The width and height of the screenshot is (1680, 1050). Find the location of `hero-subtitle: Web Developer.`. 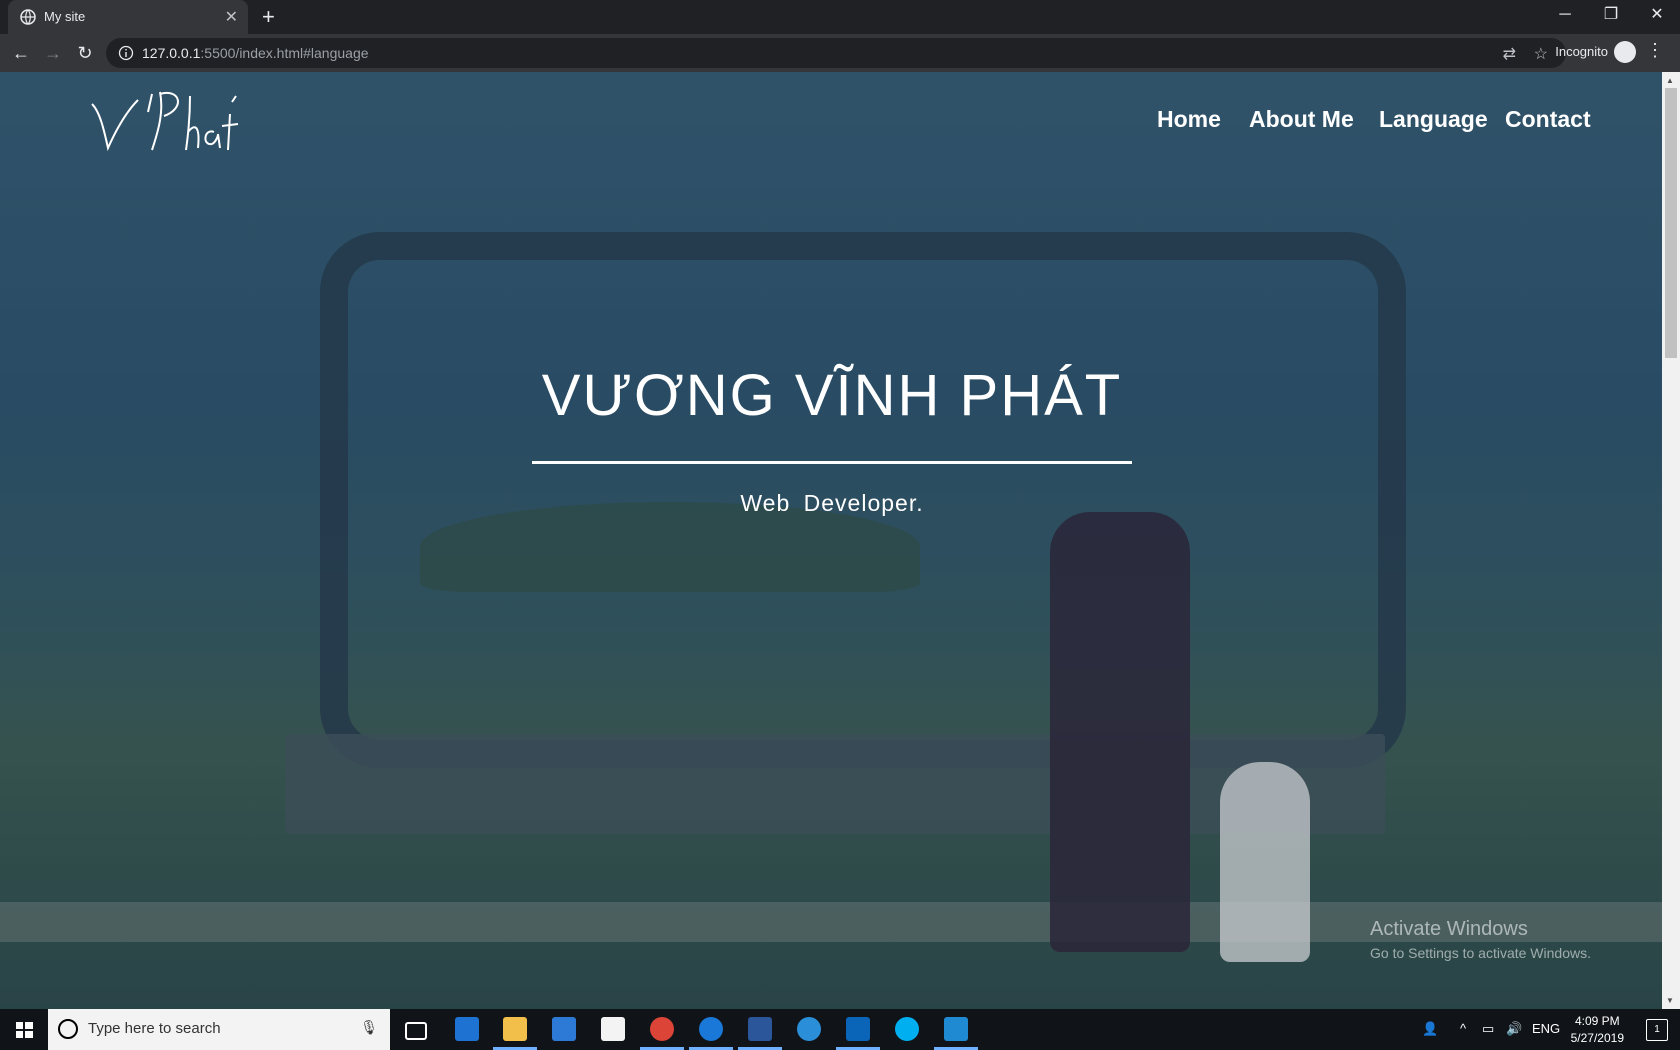

hero-subtitle: Web Developer. is located at coordinates (832, 503).